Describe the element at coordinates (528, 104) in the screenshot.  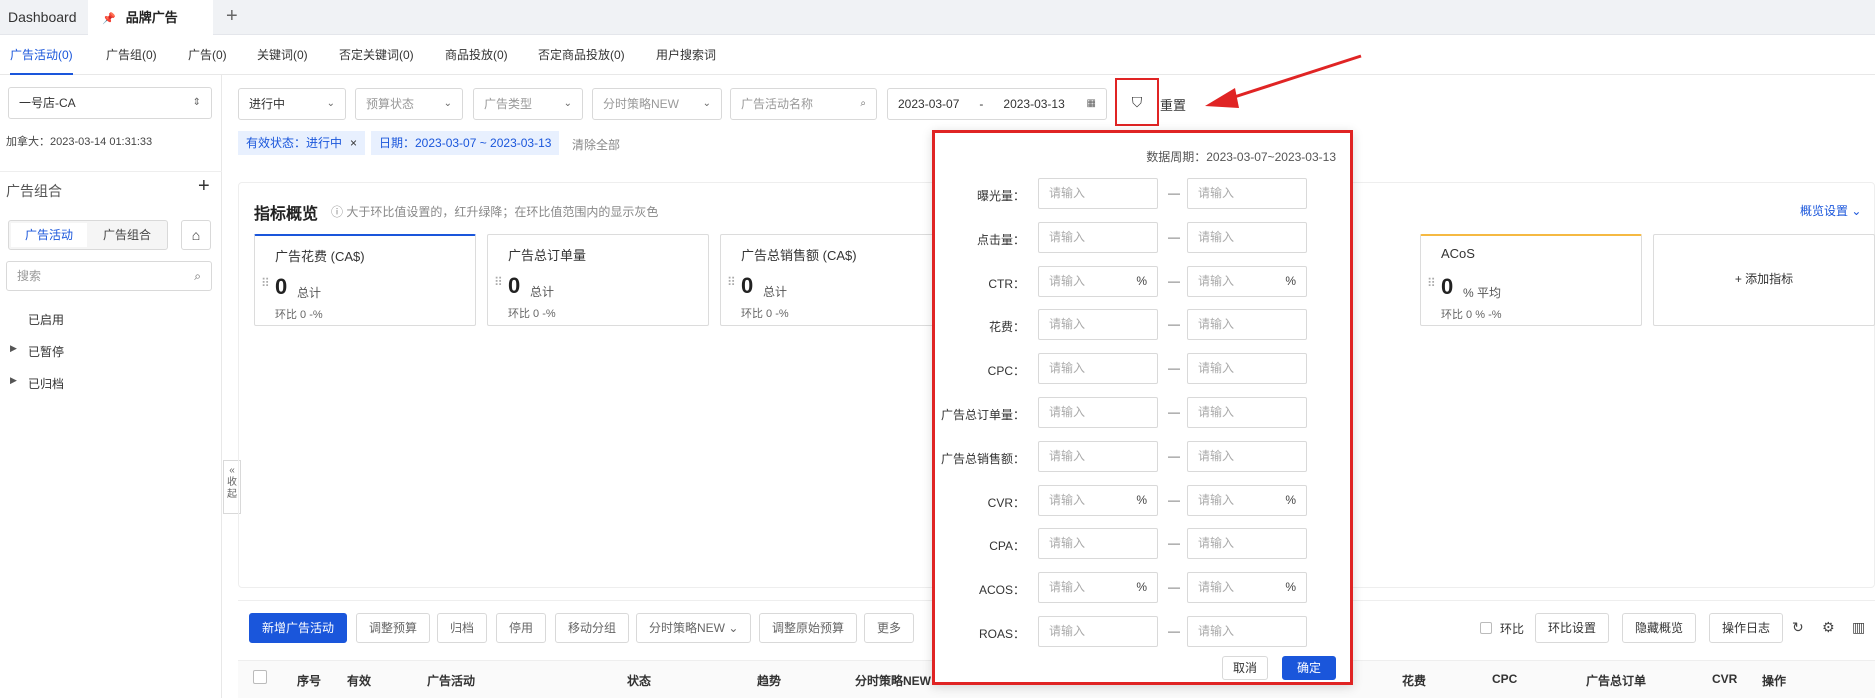
I see `adtype-filter: 广告类型 ⌄` at that location.